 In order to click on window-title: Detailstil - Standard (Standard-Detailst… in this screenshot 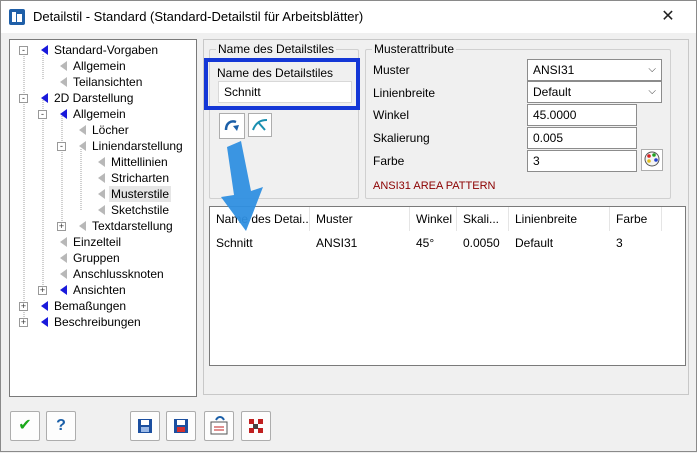, I will do `click(198, 16)`.